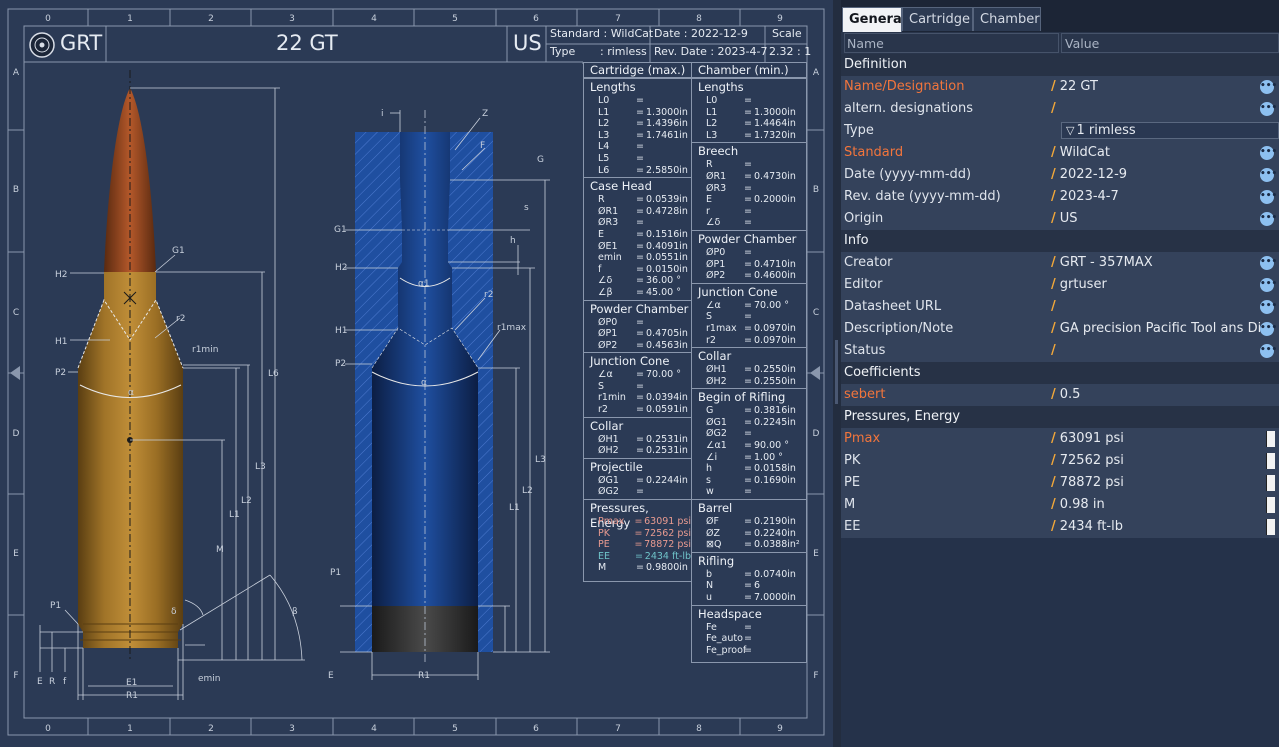 The width and height of the screenshot is (1279, 747). Describe the element at coordinates (1156, 285) in the screenshot. I see `property-value: / grtuser` at that location.